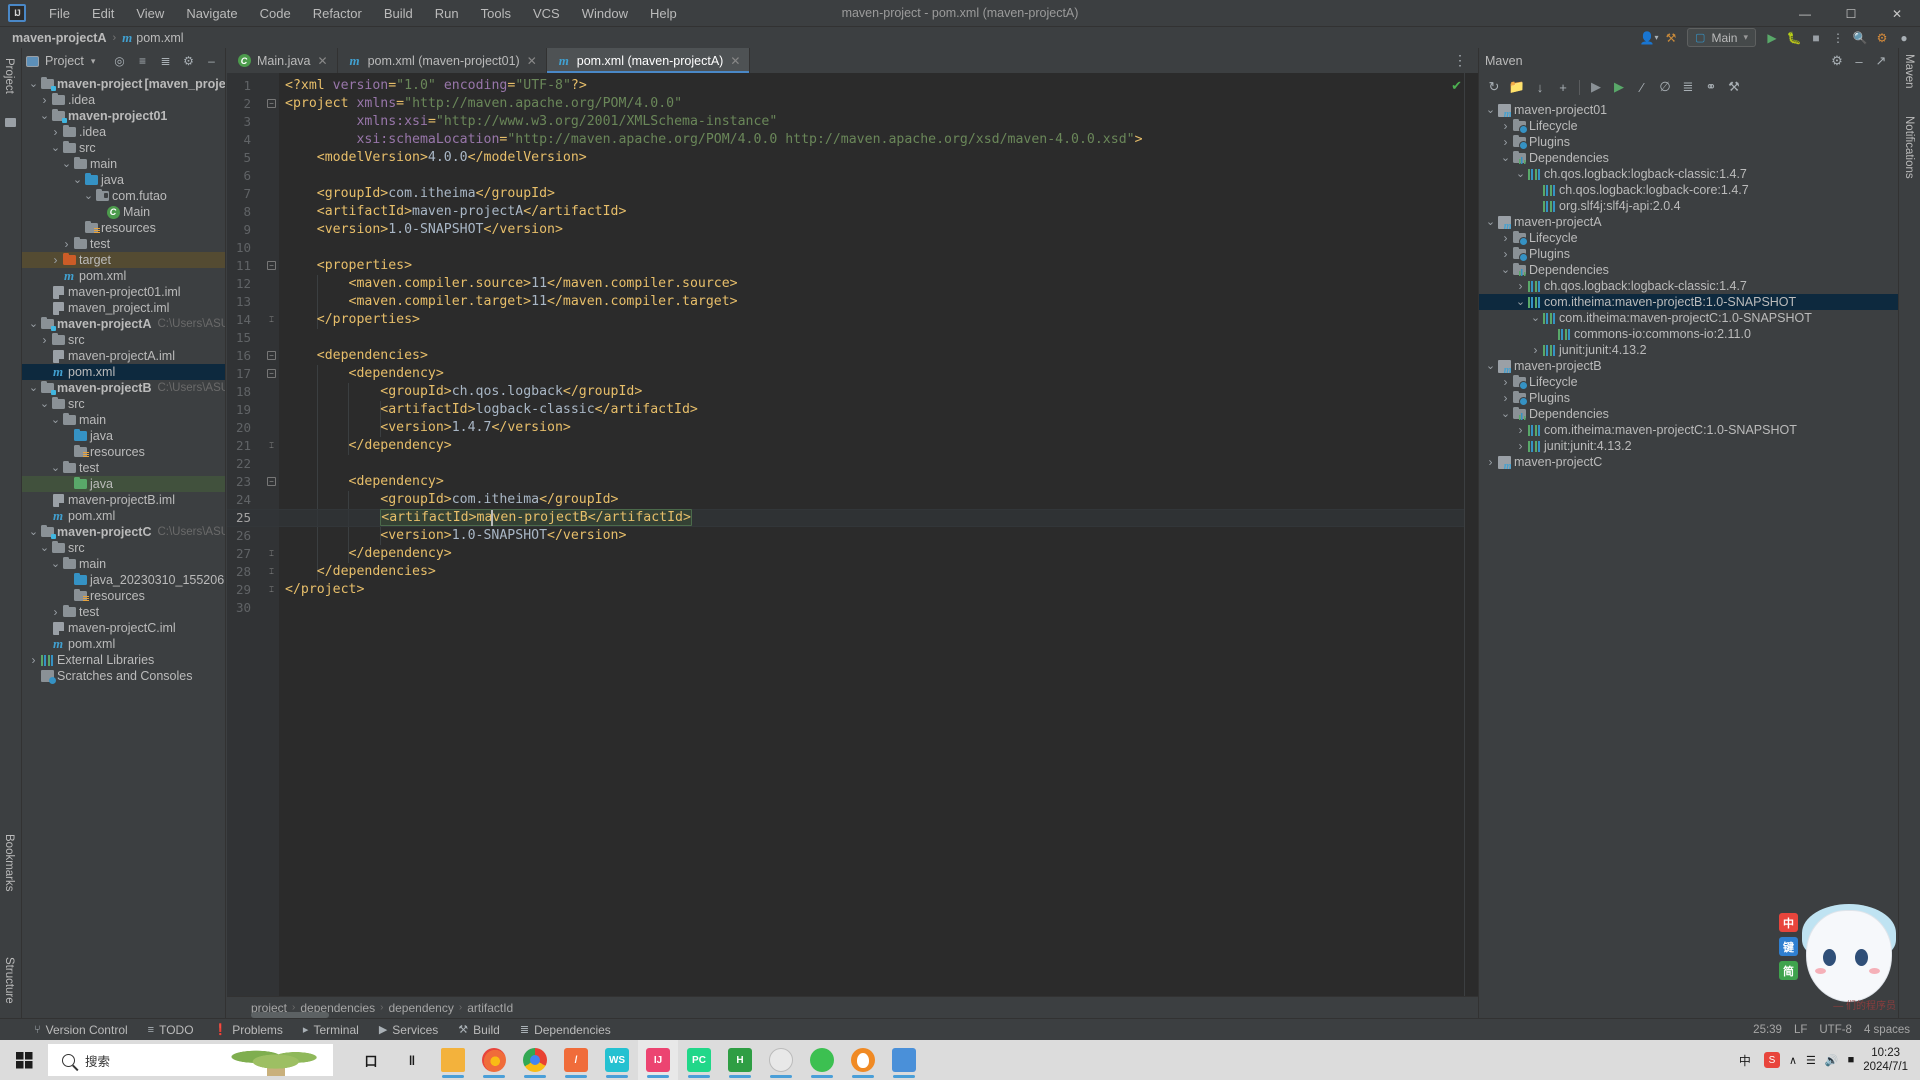 This screenshot has width=1920, height=1080. What do you see at coordinates (9, 980) in the screenshot?
I see `sidebar-item-structure: Structure` at bounding box center [9, 980].